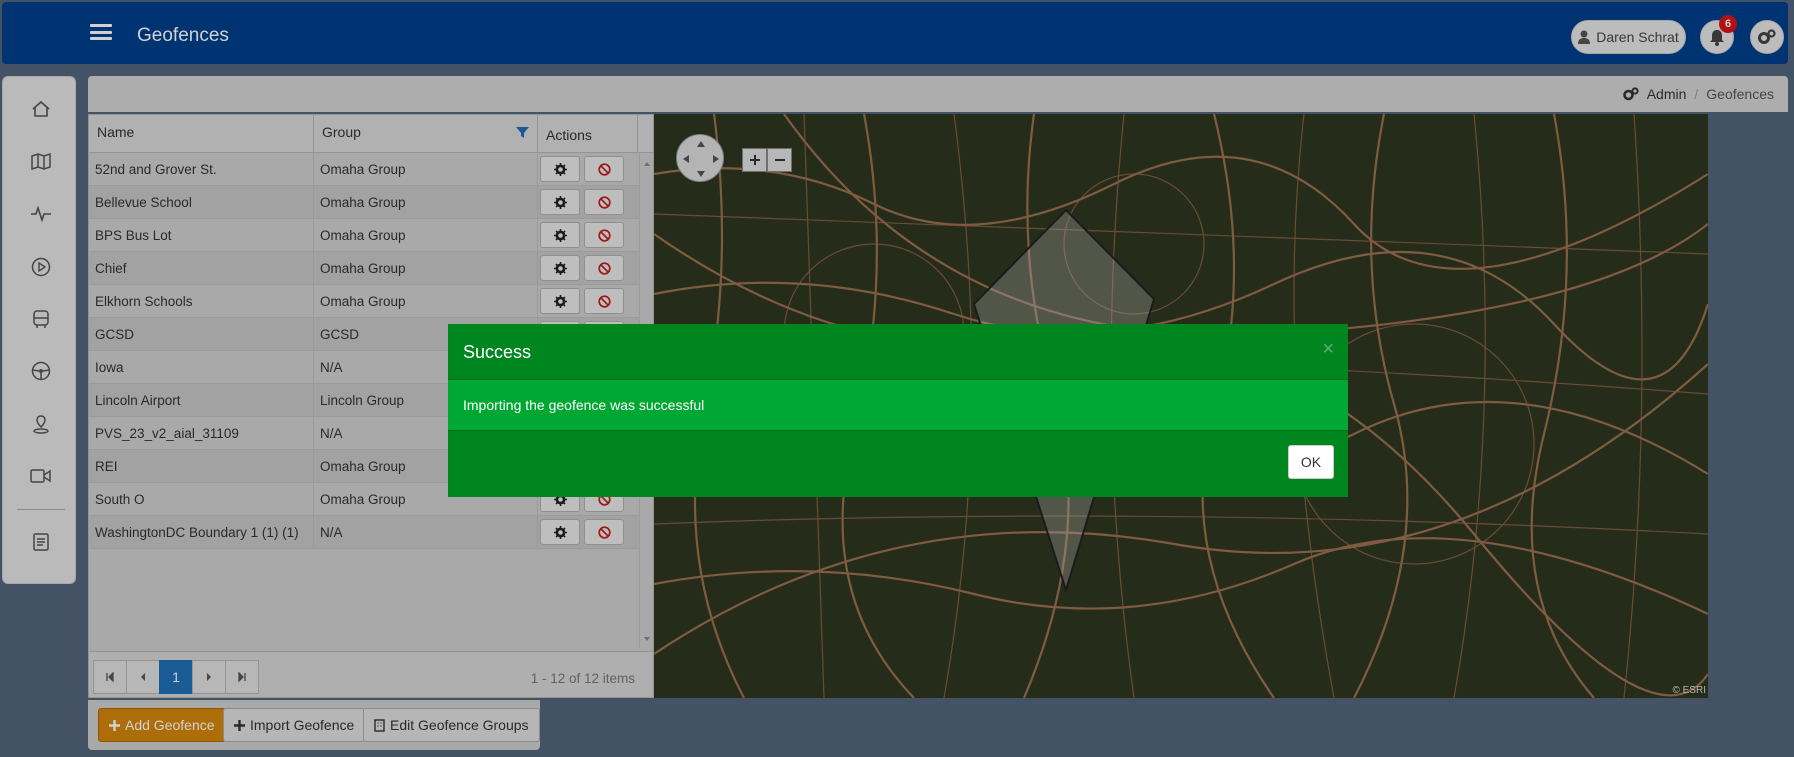 The image size is (1794, 757). I want to click on dialog-title: Success, so click(497, 352).